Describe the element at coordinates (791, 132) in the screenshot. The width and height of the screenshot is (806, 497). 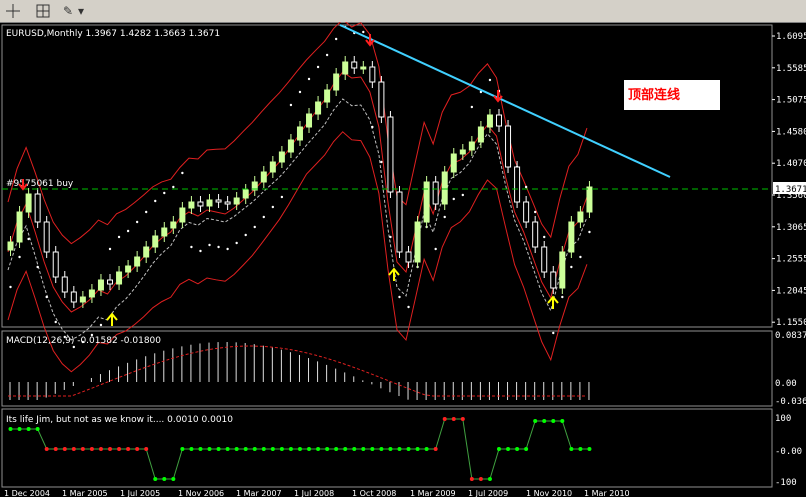
I see `price-tick-label: 1.4580` at that location.